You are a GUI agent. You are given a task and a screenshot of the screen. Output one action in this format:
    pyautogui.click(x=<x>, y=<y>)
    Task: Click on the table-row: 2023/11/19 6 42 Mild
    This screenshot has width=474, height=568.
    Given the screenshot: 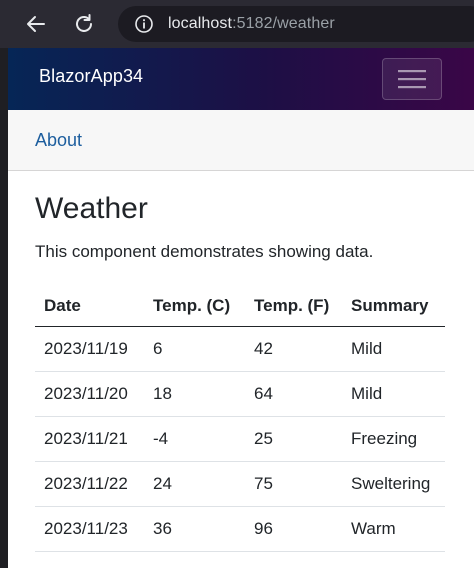 What is the action you would take?
    pyautogui.click(x=240, y=349)
    